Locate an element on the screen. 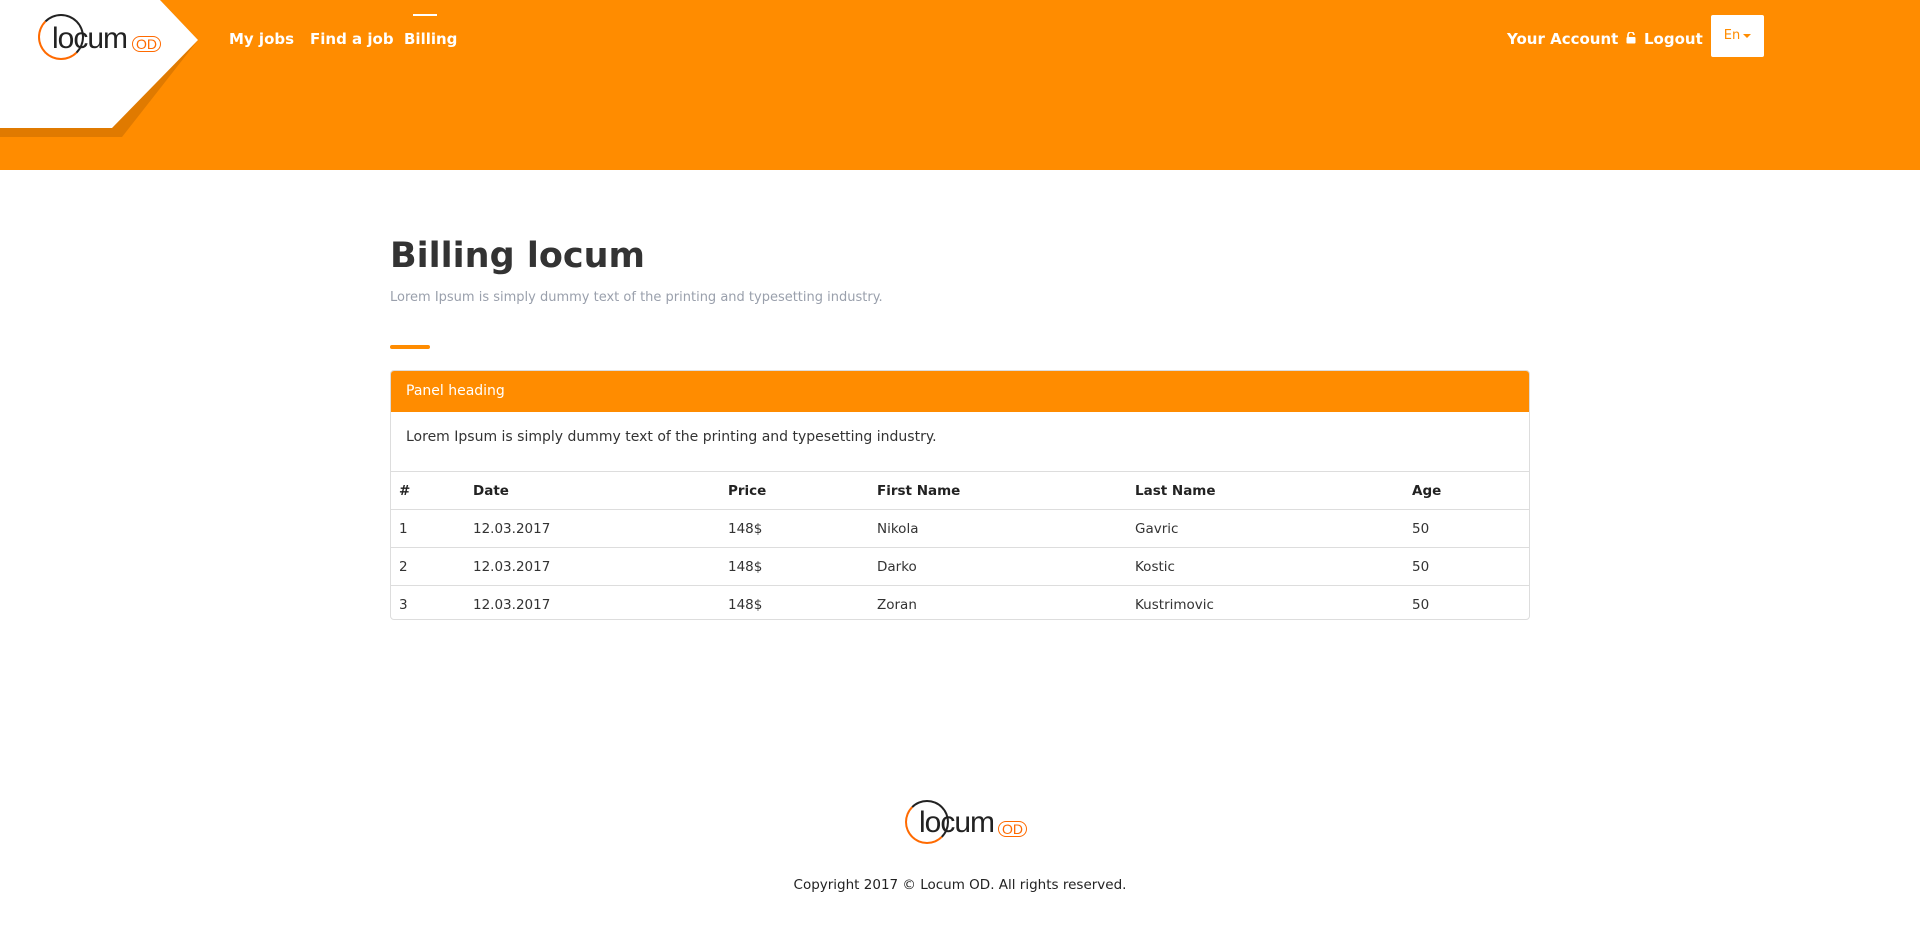 The image size is (1920, 931). language-select: En is located at coordinates (1737, 36).